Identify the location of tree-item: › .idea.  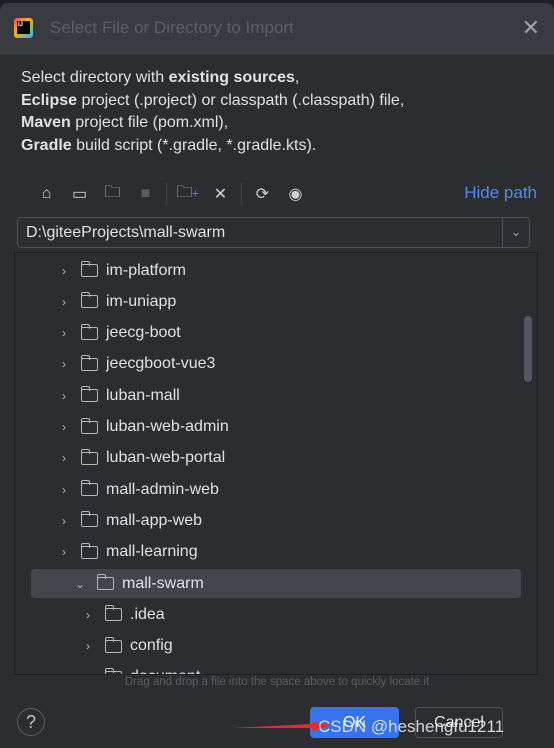
(268, 614).